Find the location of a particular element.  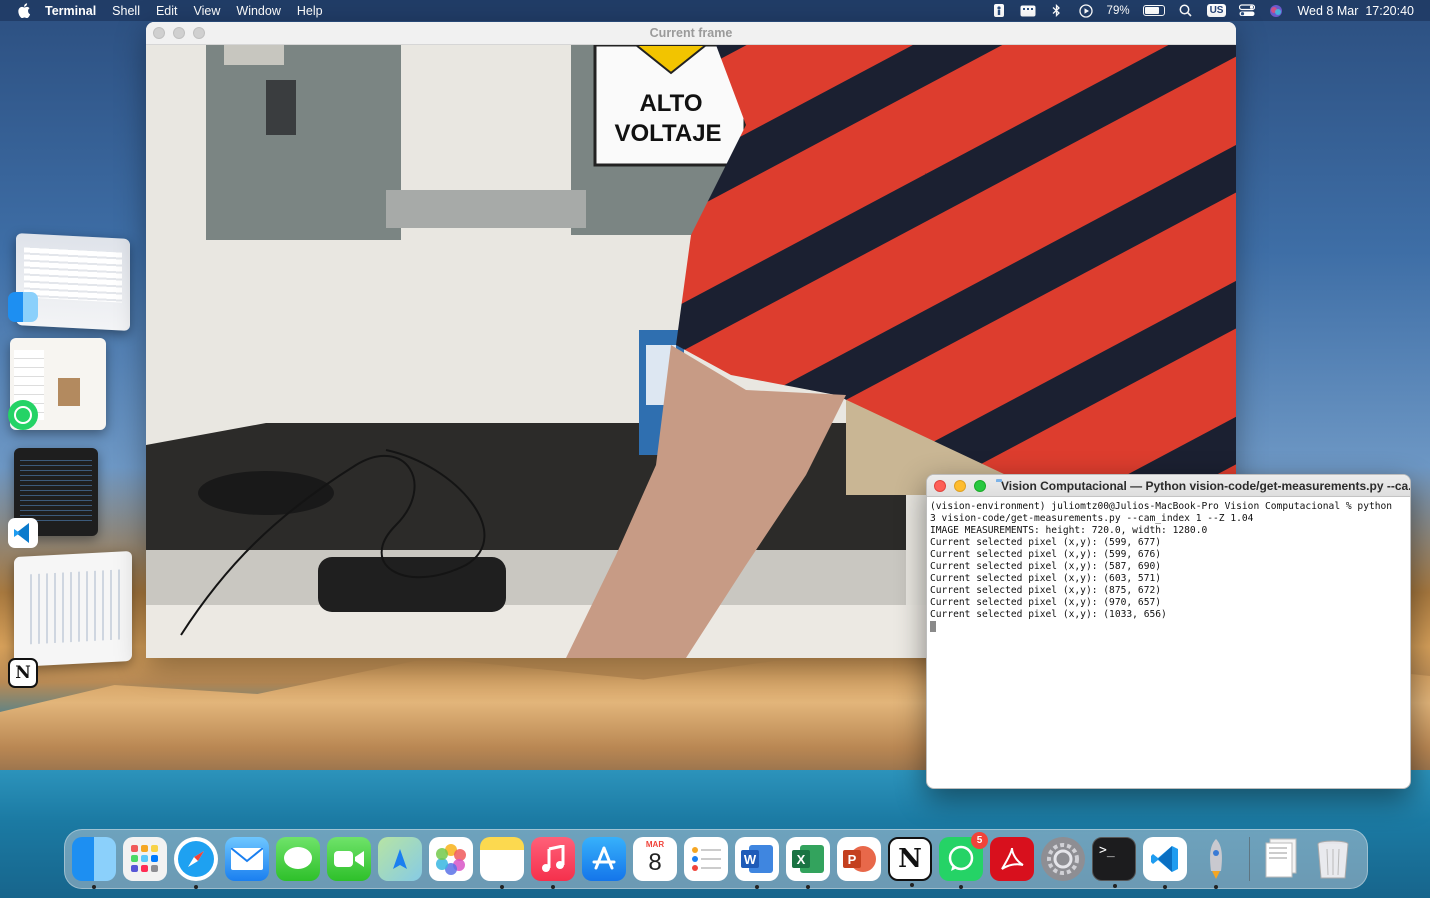

terminal-line: Current selected pixel (x,y): (599, 677) is located at coordinates (1046, 542).